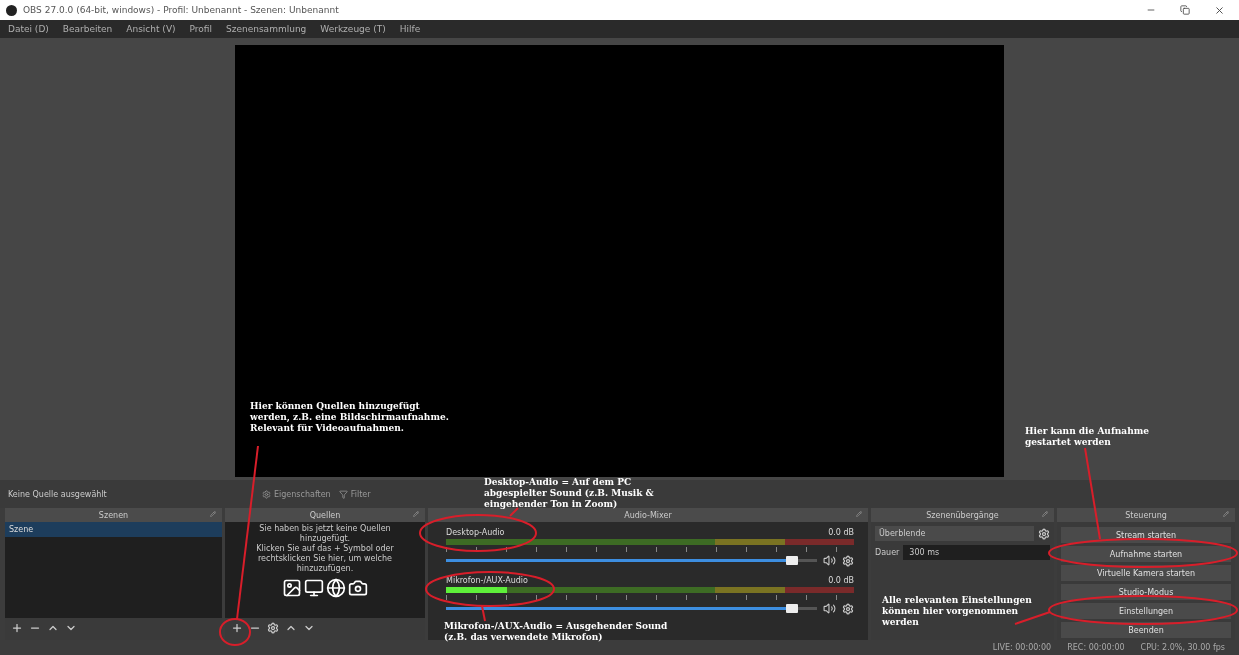 This screenshot has height=655, width=1239. Describe the element at coordinates (1146, 592) in the screenshot. I see `control-button: Studio-Modus` at that location.